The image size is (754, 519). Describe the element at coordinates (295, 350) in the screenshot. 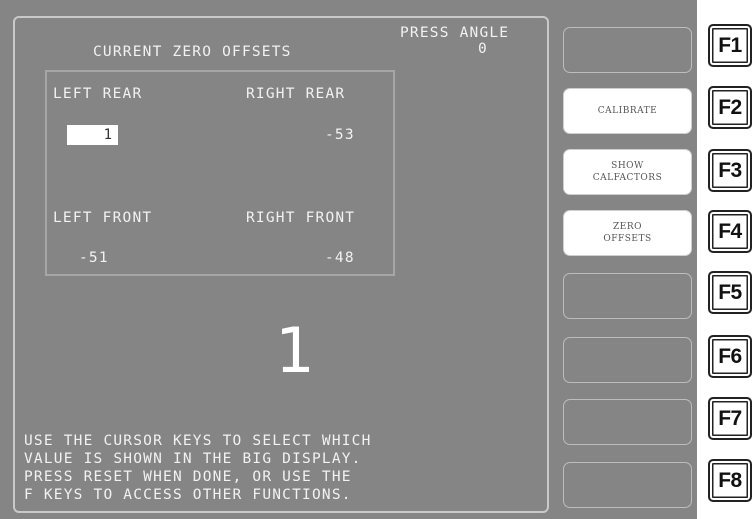

I see `big-display-value: 1` at that location.